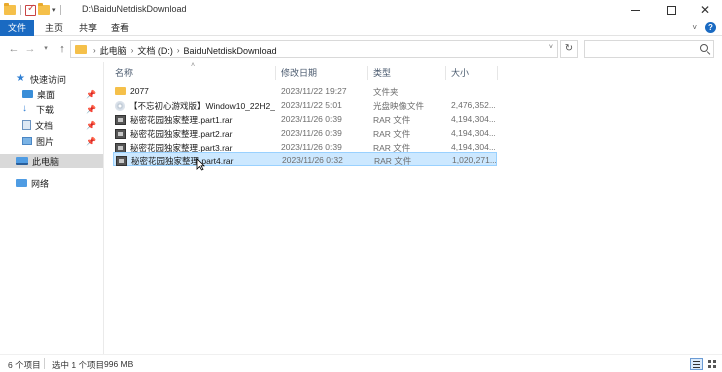  What do you see at coordinates (124, 73) in the screenshot?
I see `column-header-name: 名称` at bounding box center [124, 73].